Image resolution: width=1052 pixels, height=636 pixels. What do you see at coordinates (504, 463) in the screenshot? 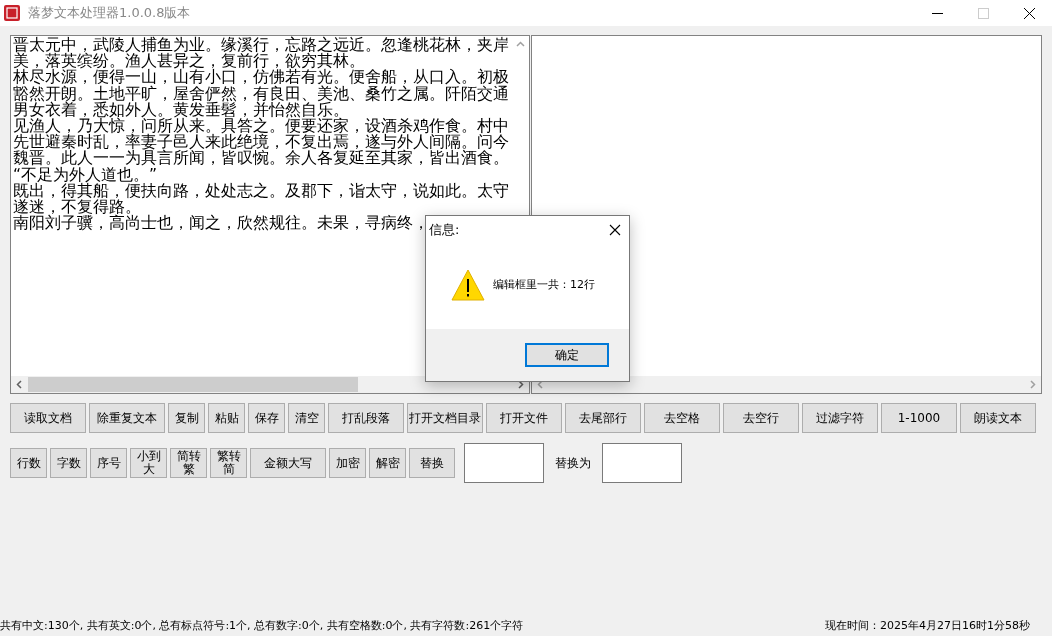
I see `find-field` at bounding box center [504, 463].